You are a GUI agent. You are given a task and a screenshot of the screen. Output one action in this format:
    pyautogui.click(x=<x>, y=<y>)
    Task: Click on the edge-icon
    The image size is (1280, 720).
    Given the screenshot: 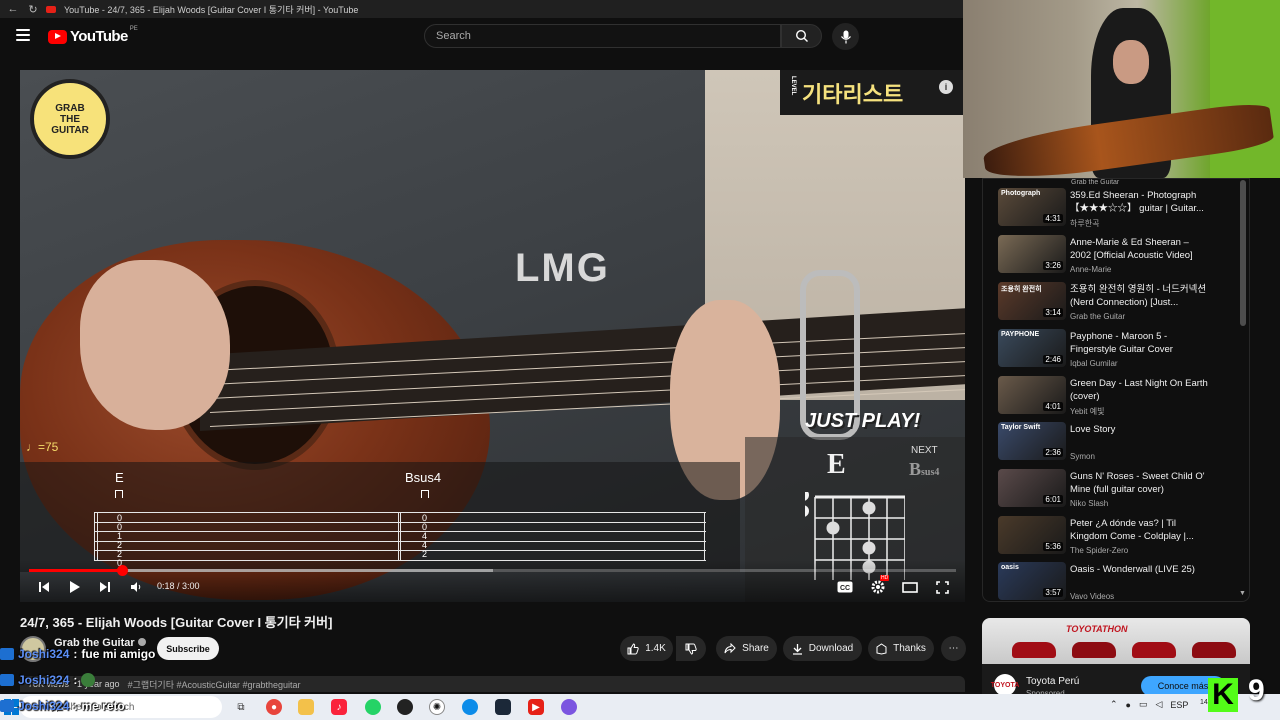 What is the action you would take?
    pyautogui.click(x=470, y=707)
    